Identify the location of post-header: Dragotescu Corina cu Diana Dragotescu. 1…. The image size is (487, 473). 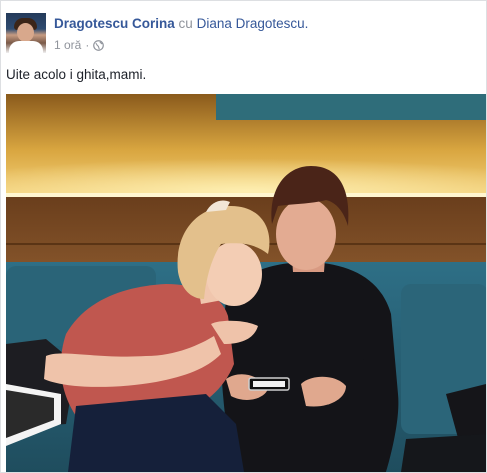
(241, 34).